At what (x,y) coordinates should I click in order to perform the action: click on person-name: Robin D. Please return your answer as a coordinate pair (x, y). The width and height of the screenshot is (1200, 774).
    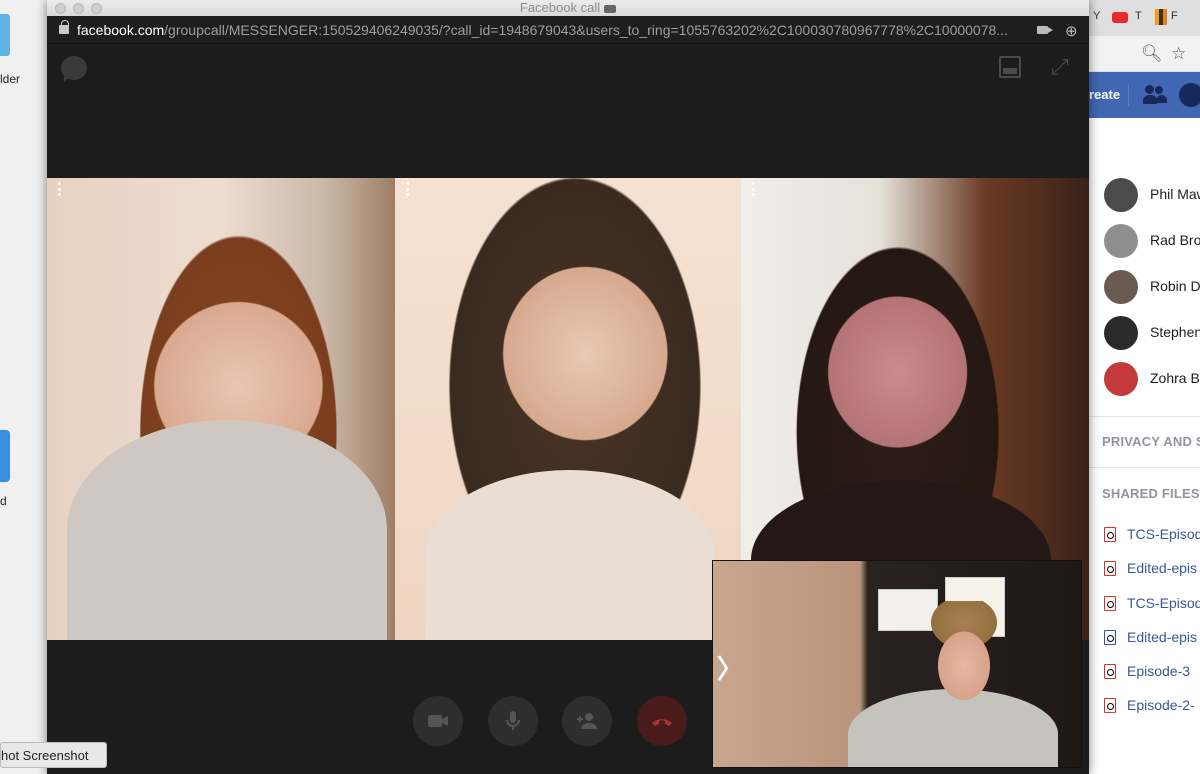
    Looking at the image, I should click on (1175, 286).